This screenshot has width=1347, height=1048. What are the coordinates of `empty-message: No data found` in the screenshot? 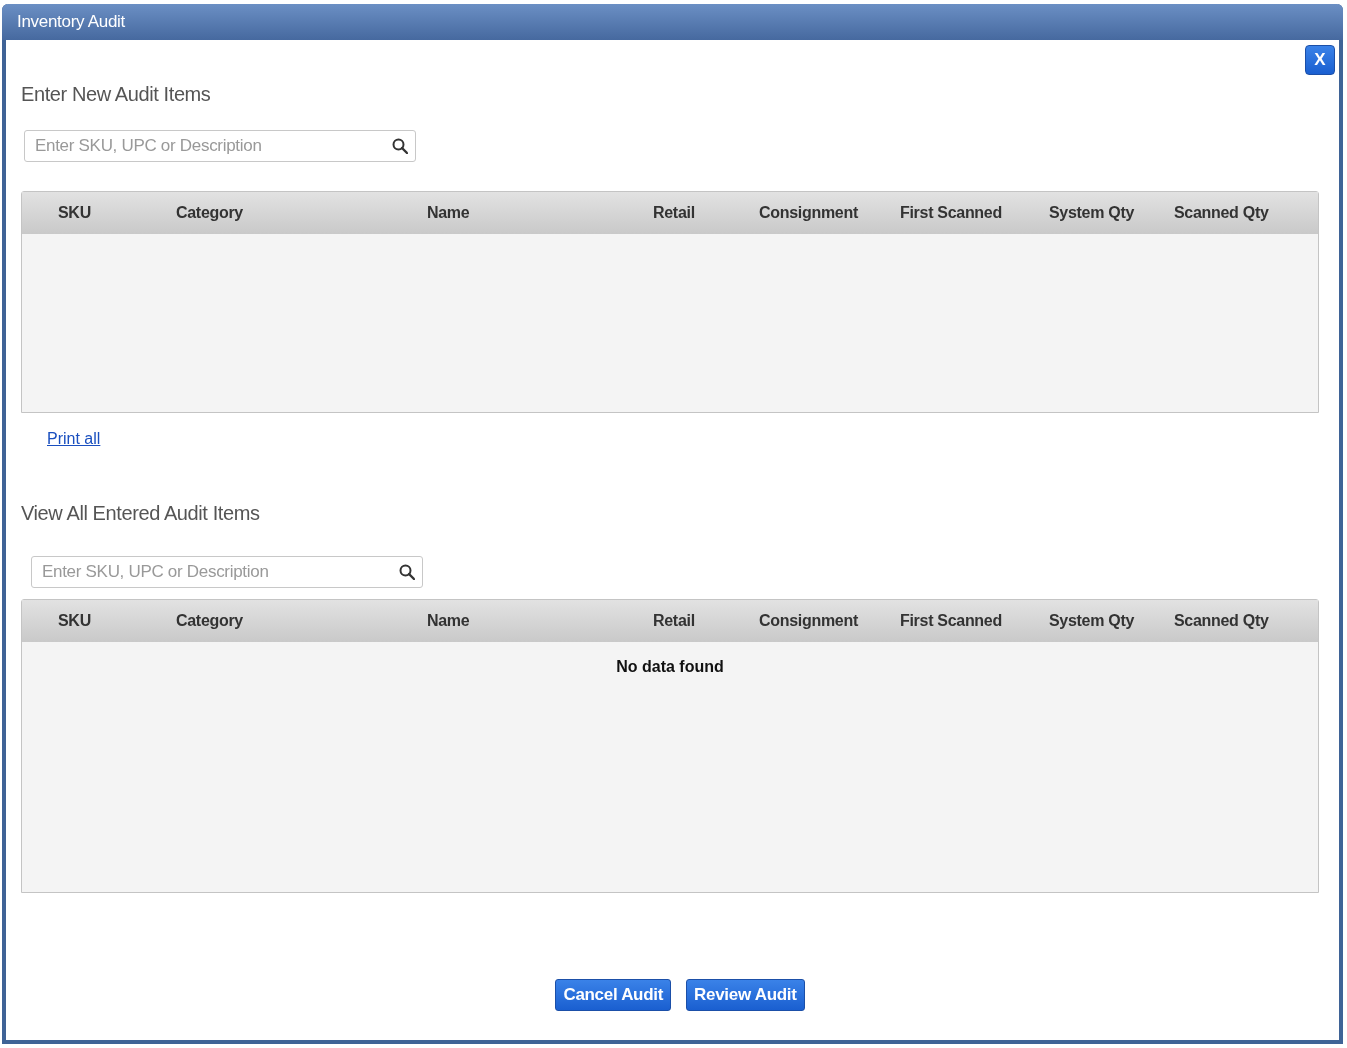 It's located at (670, 667).